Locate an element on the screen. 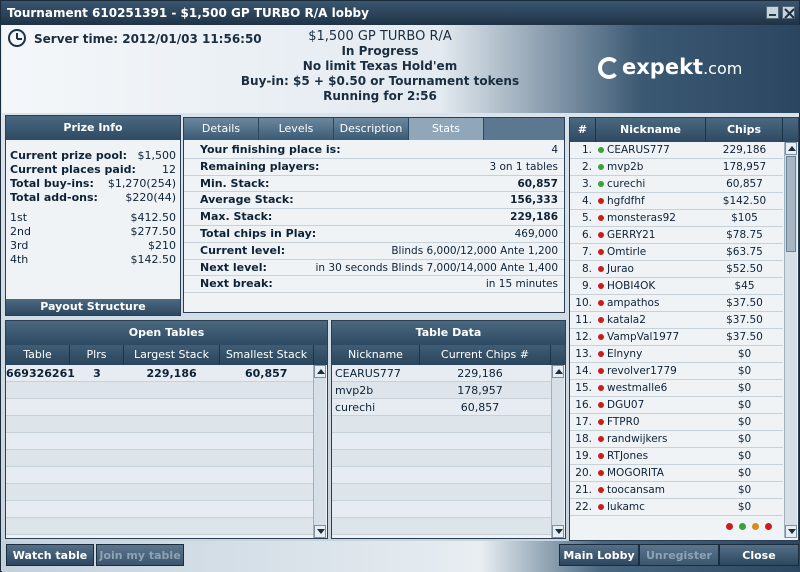 The image size is (800, 572). player-rank: 2. is located at coordinates (586, 167).